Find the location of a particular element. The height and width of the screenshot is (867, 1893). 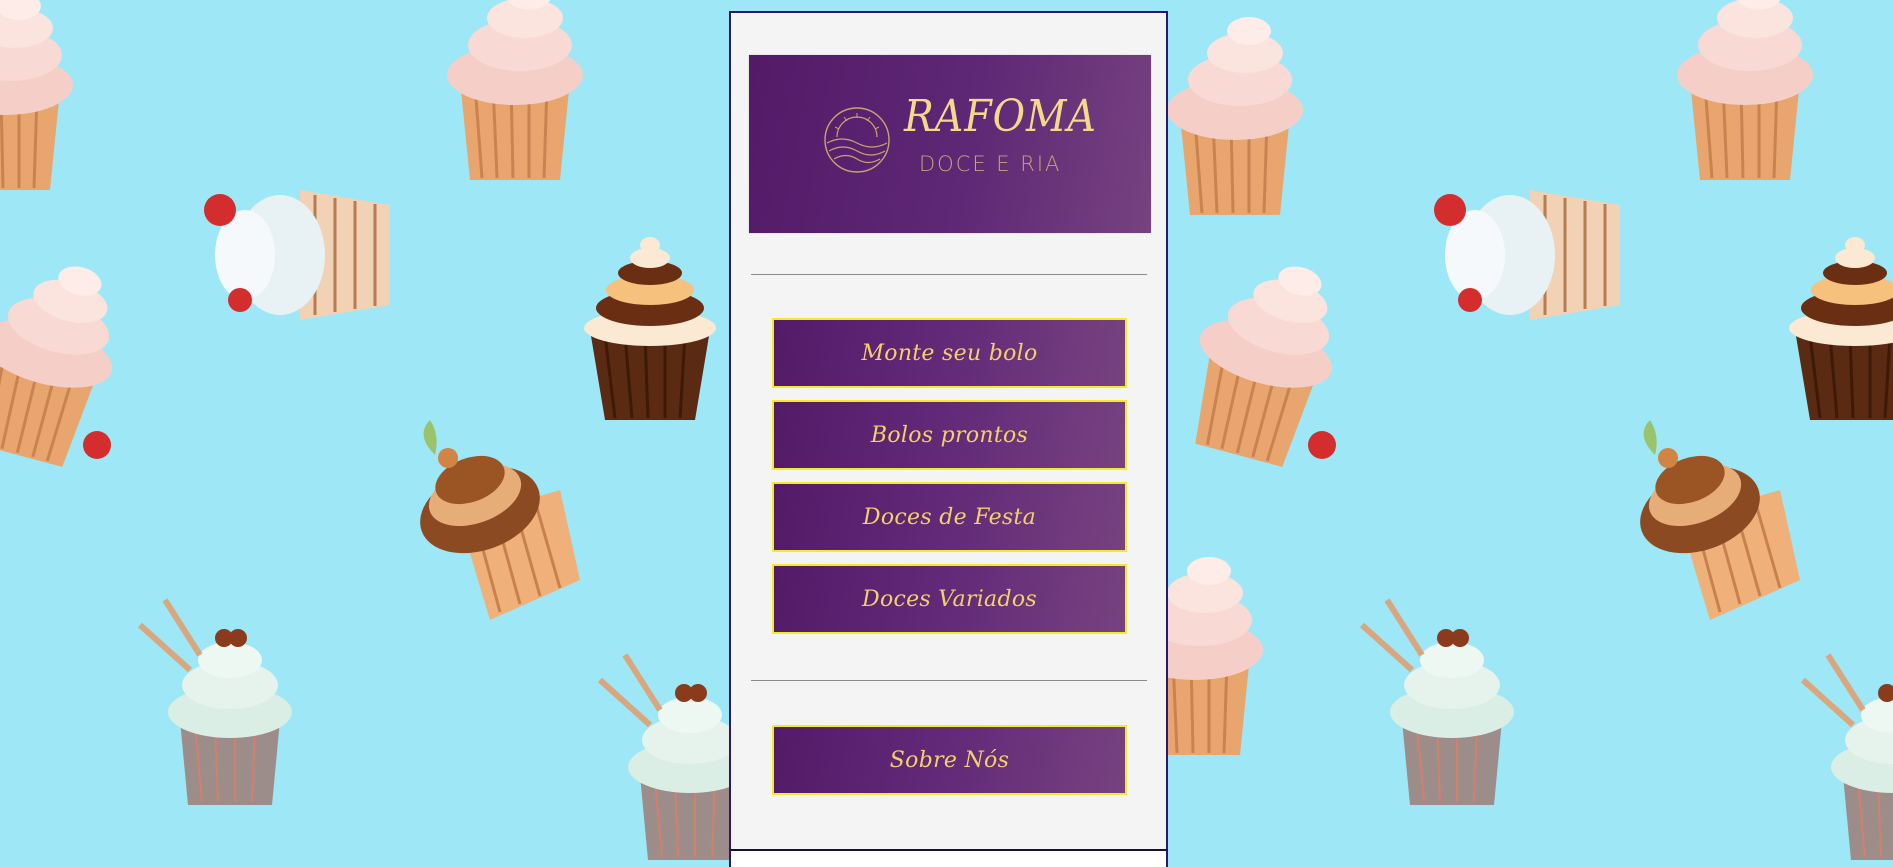

nav-button-doces-variados: Doces Variados is located at coordinates (949, 599).